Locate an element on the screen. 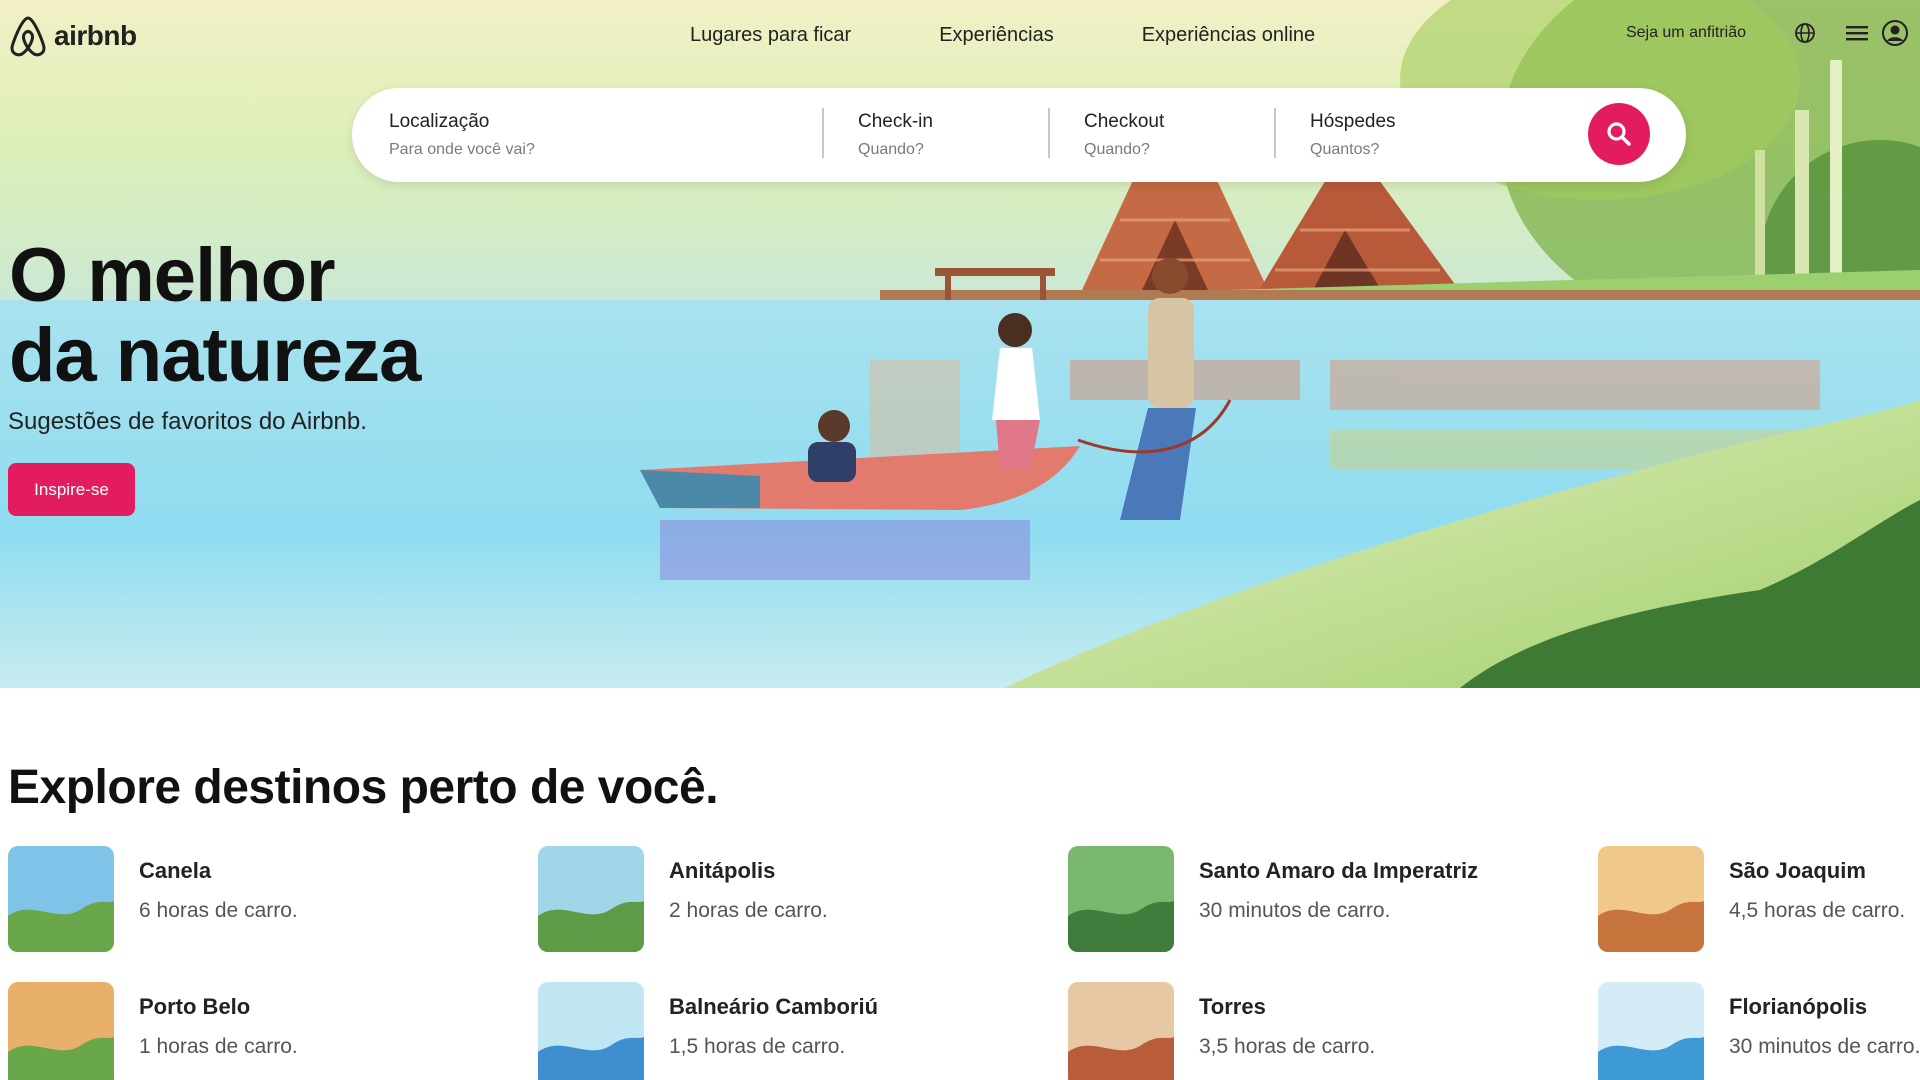  destination-card: Torres 3,5 horas de carro. is located at coordinates (1333, 1031).